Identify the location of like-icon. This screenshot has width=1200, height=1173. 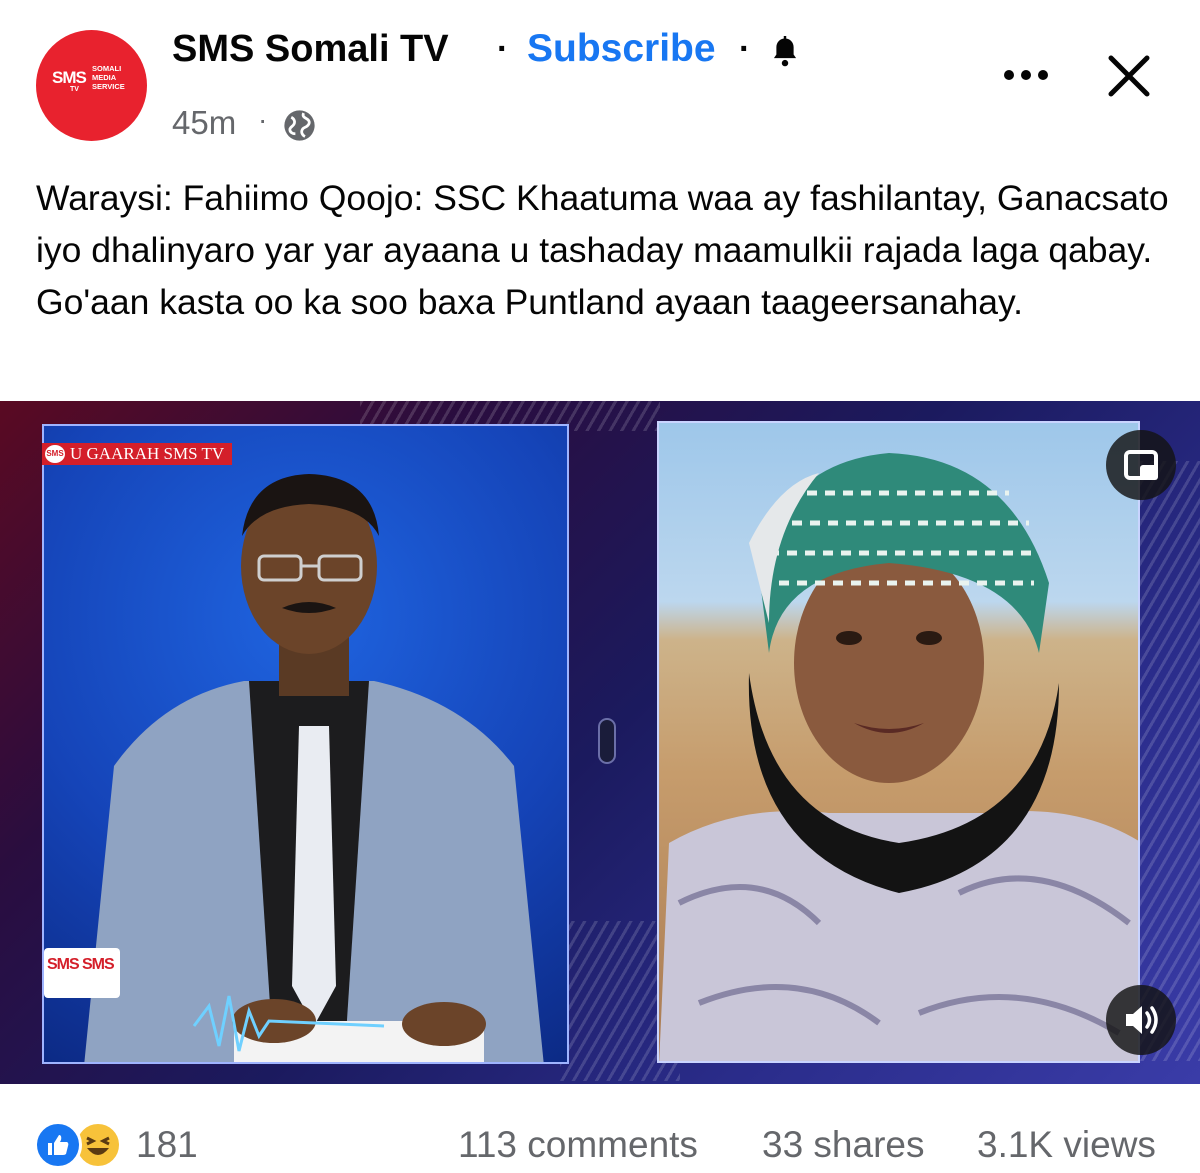
(58, 1145).